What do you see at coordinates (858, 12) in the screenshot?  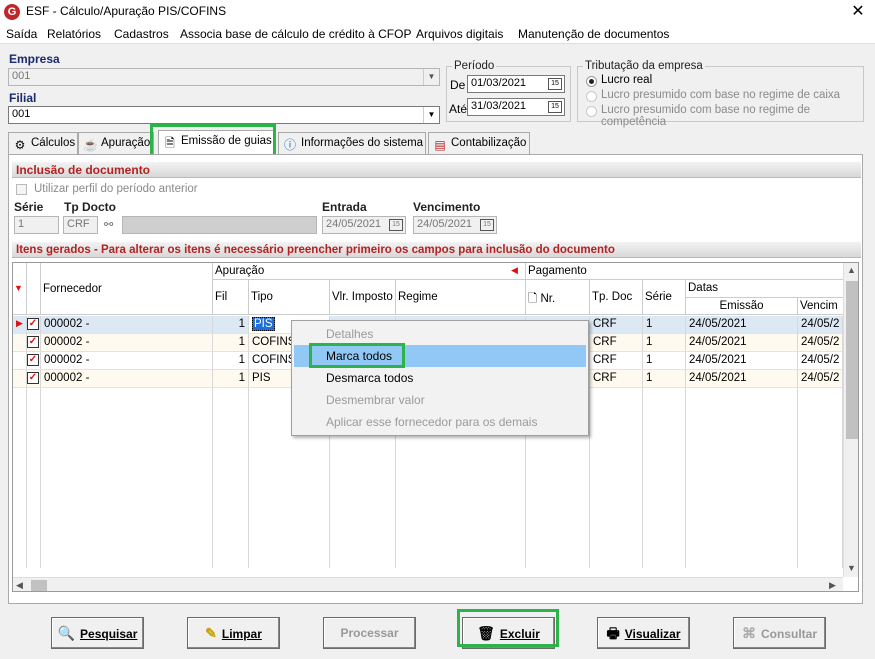 I see `close-icon: ✕` at bounding box center [858, 12].